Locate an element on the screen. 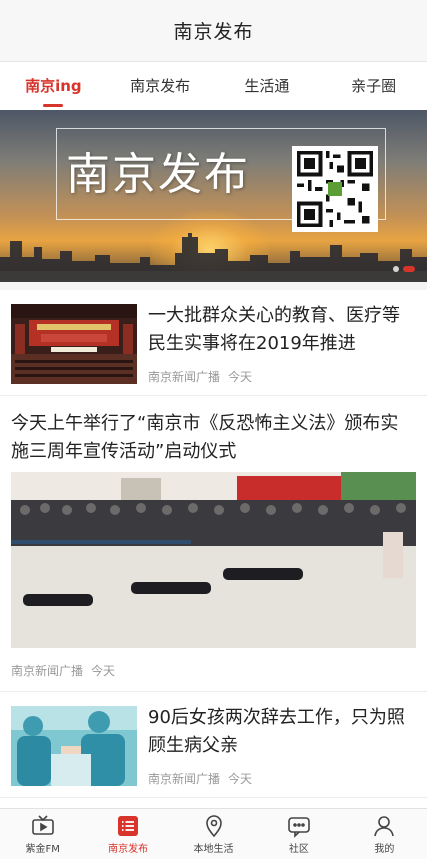  tab-life: 生活通 is located at coordinates (267, 86).